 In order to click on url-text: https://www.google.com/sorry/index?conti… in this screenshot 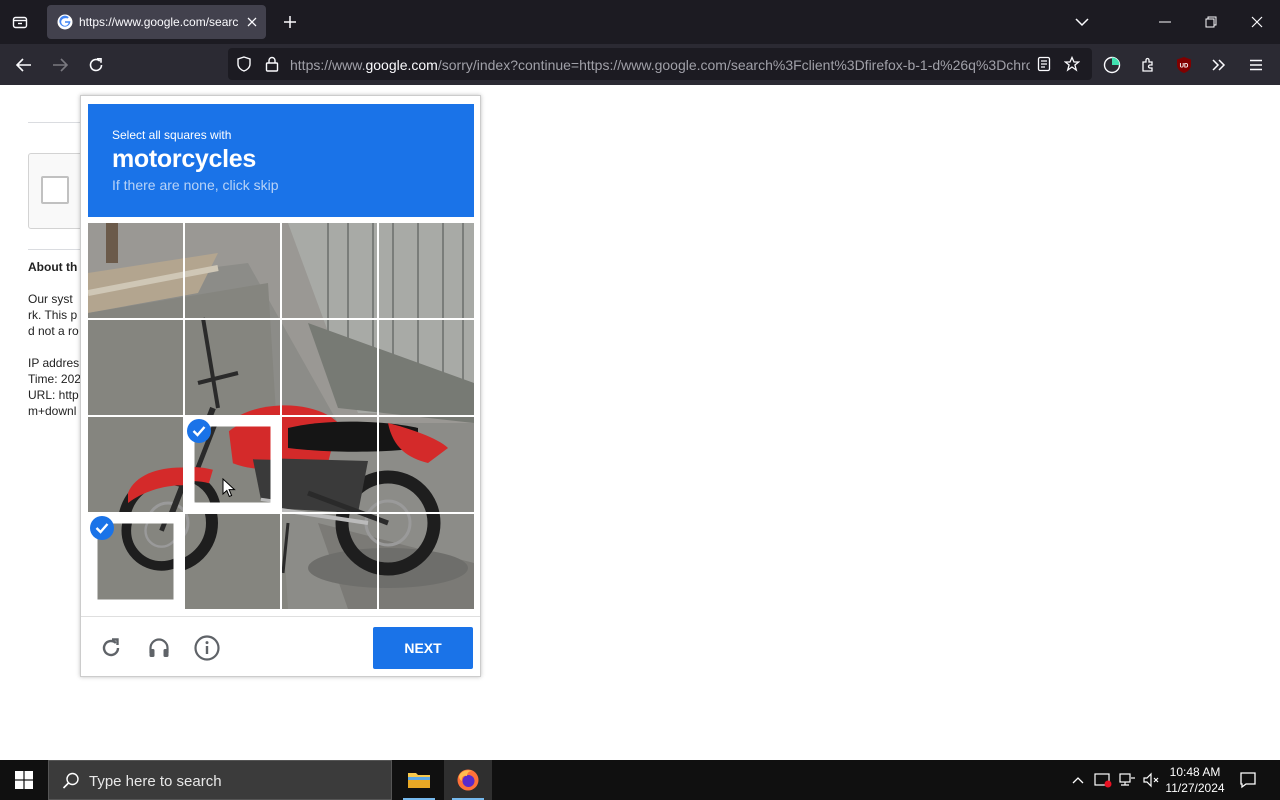, I will do `click(660, 65)`.